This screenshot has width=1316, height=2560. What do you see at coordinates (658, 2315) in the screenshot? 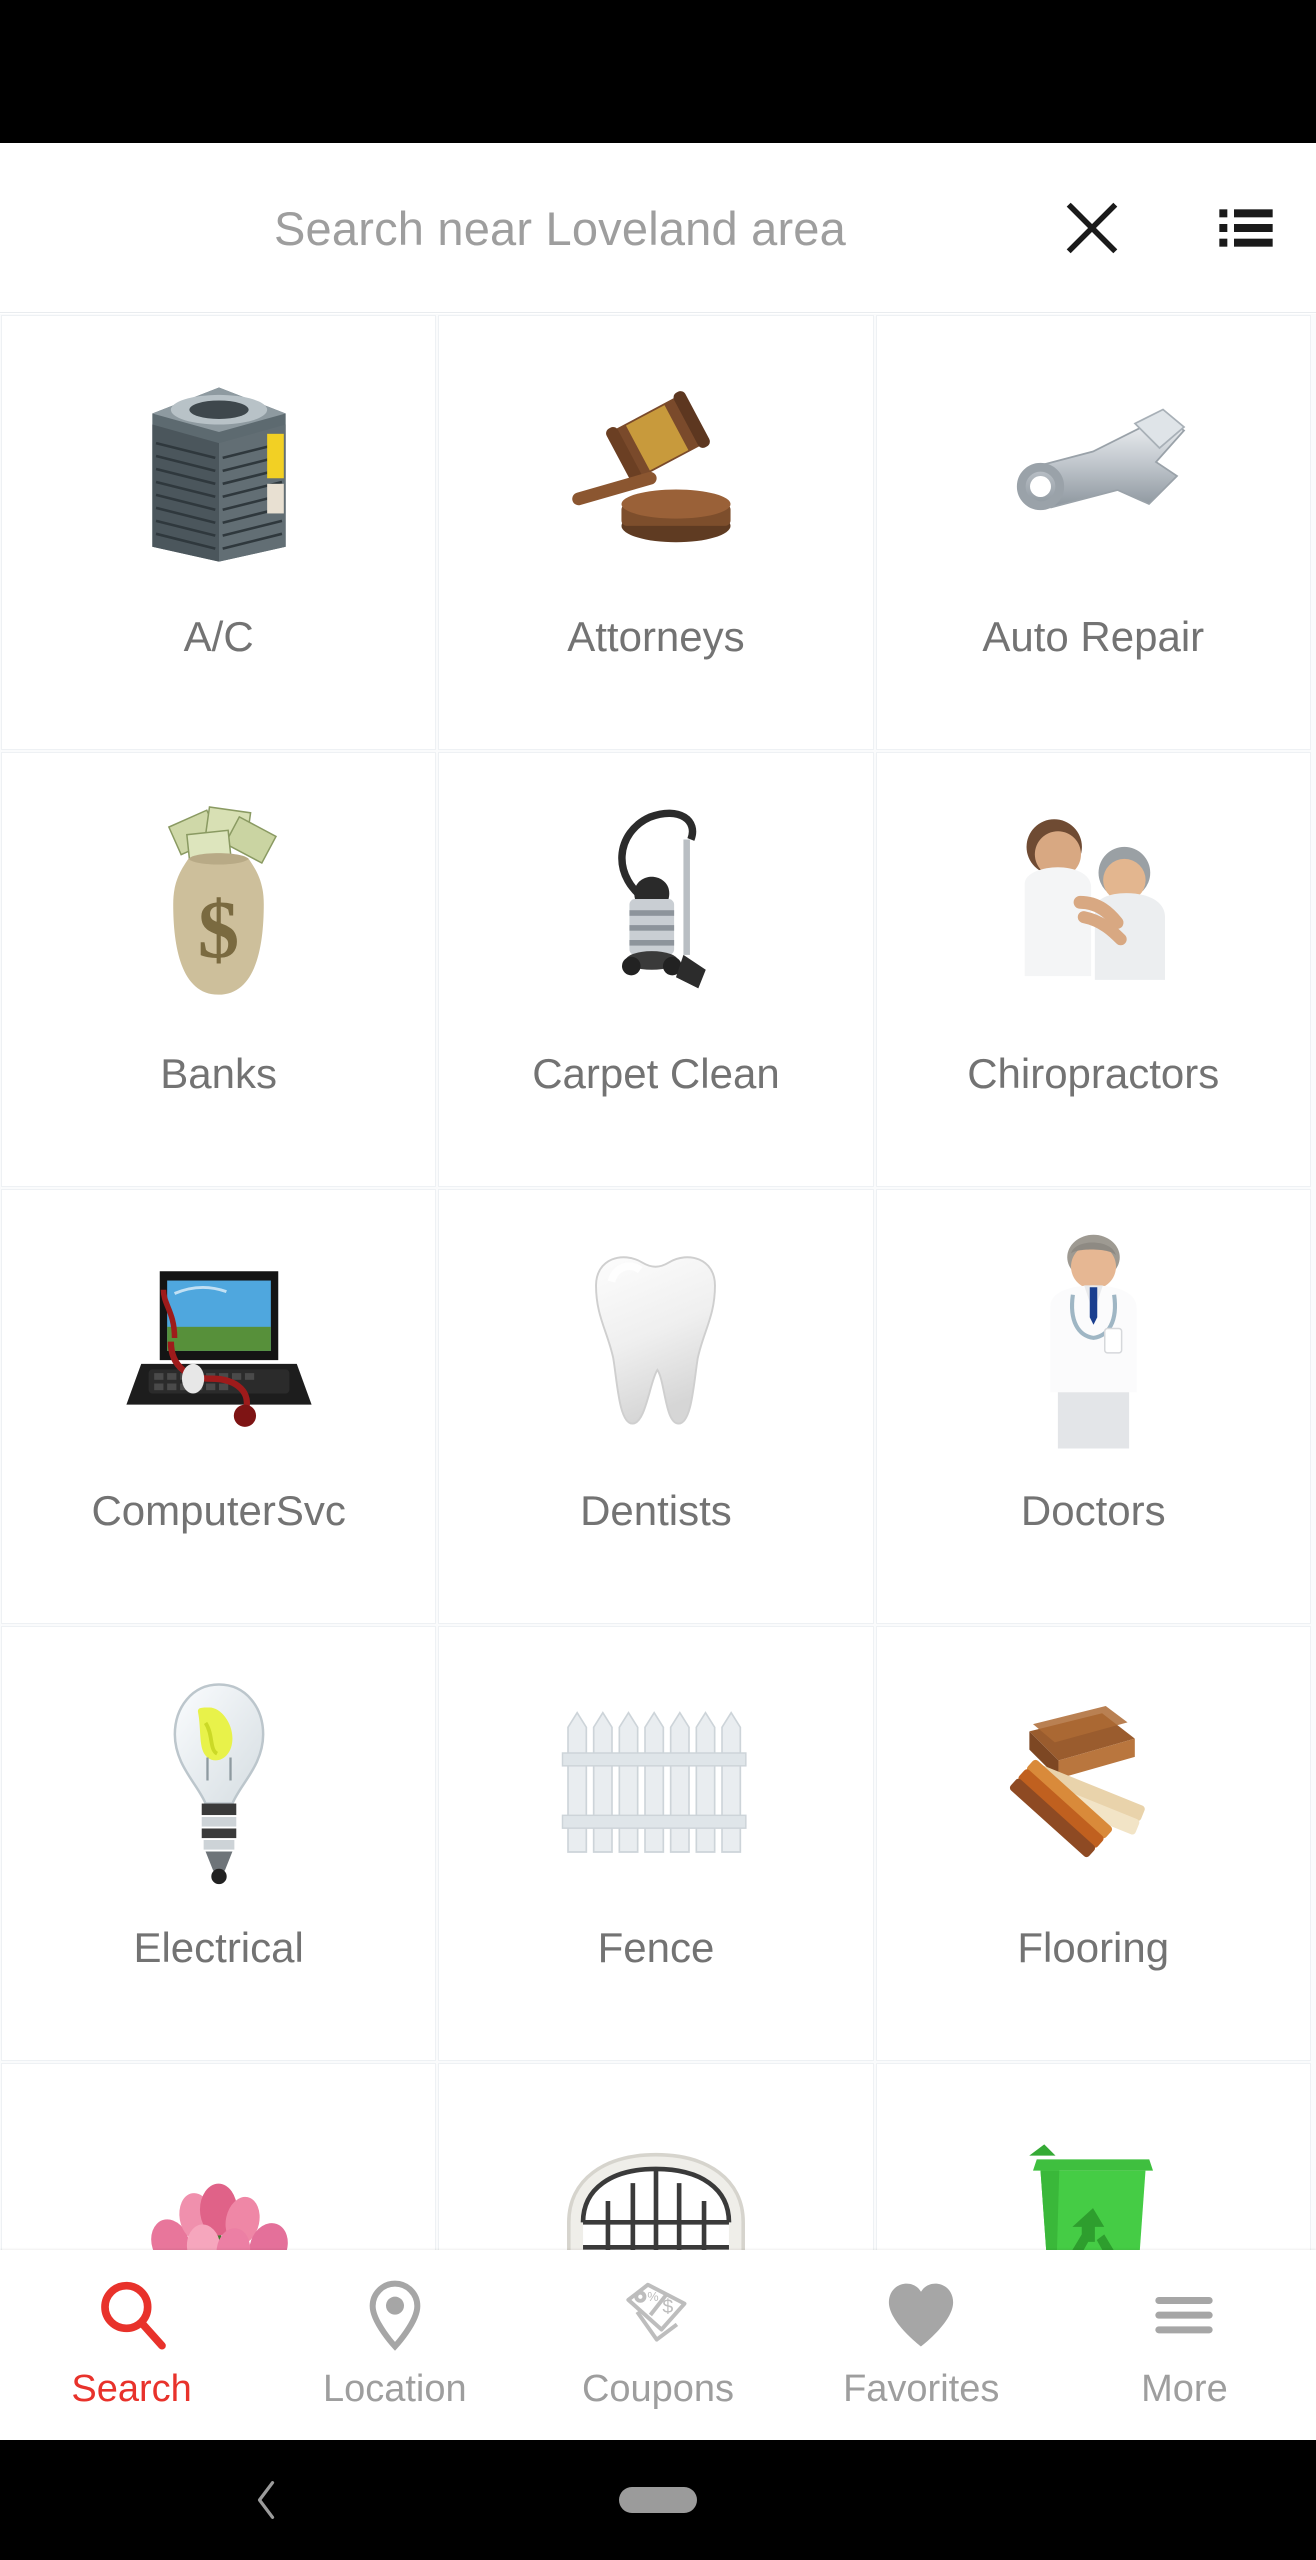
I see `price-tag-icon: $ %` at bounding box center [658, 2315].